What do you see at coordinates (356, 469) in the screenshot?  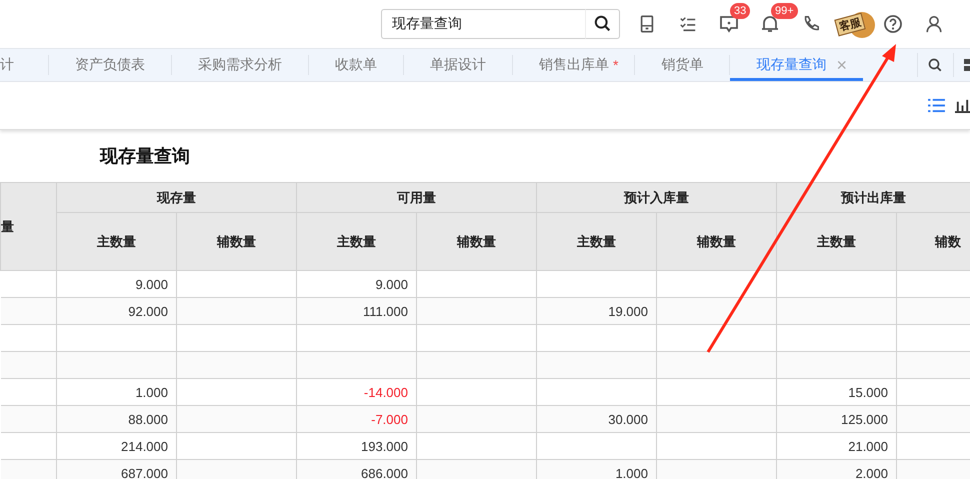 I see `table-cell: 686.000` at bounding box center [356, 469].